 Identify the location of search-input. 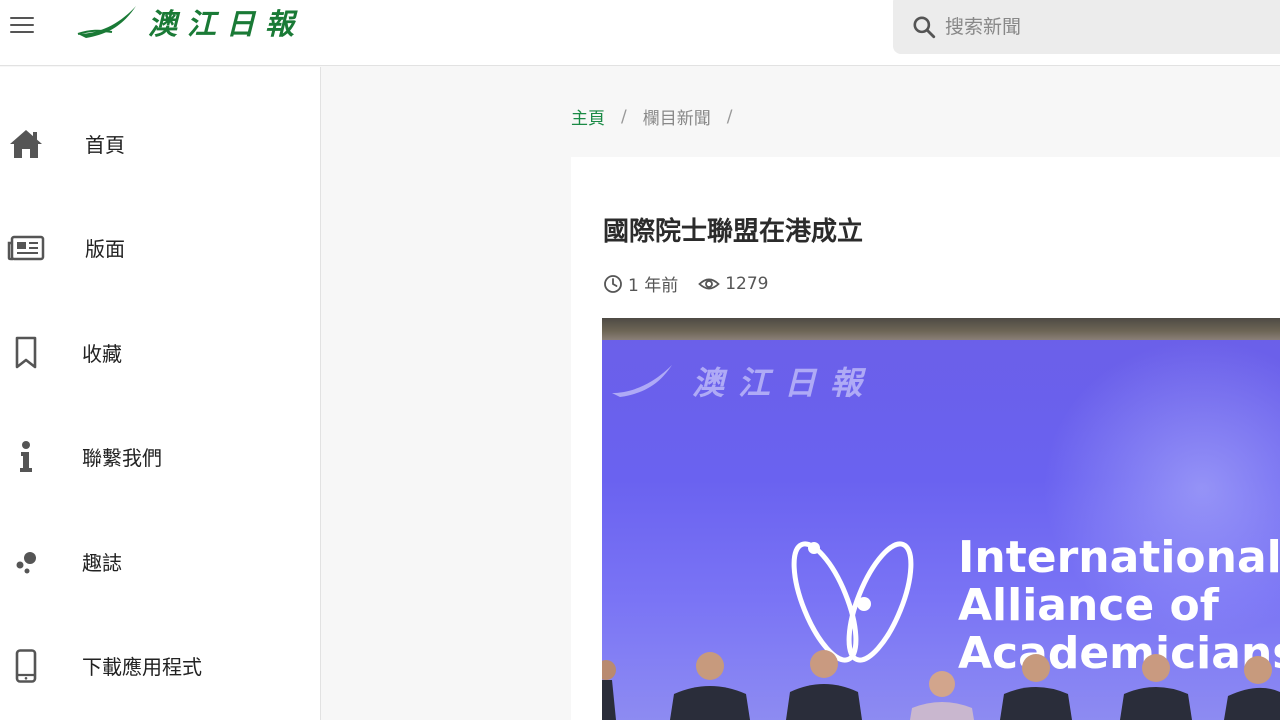
(1095, 27).